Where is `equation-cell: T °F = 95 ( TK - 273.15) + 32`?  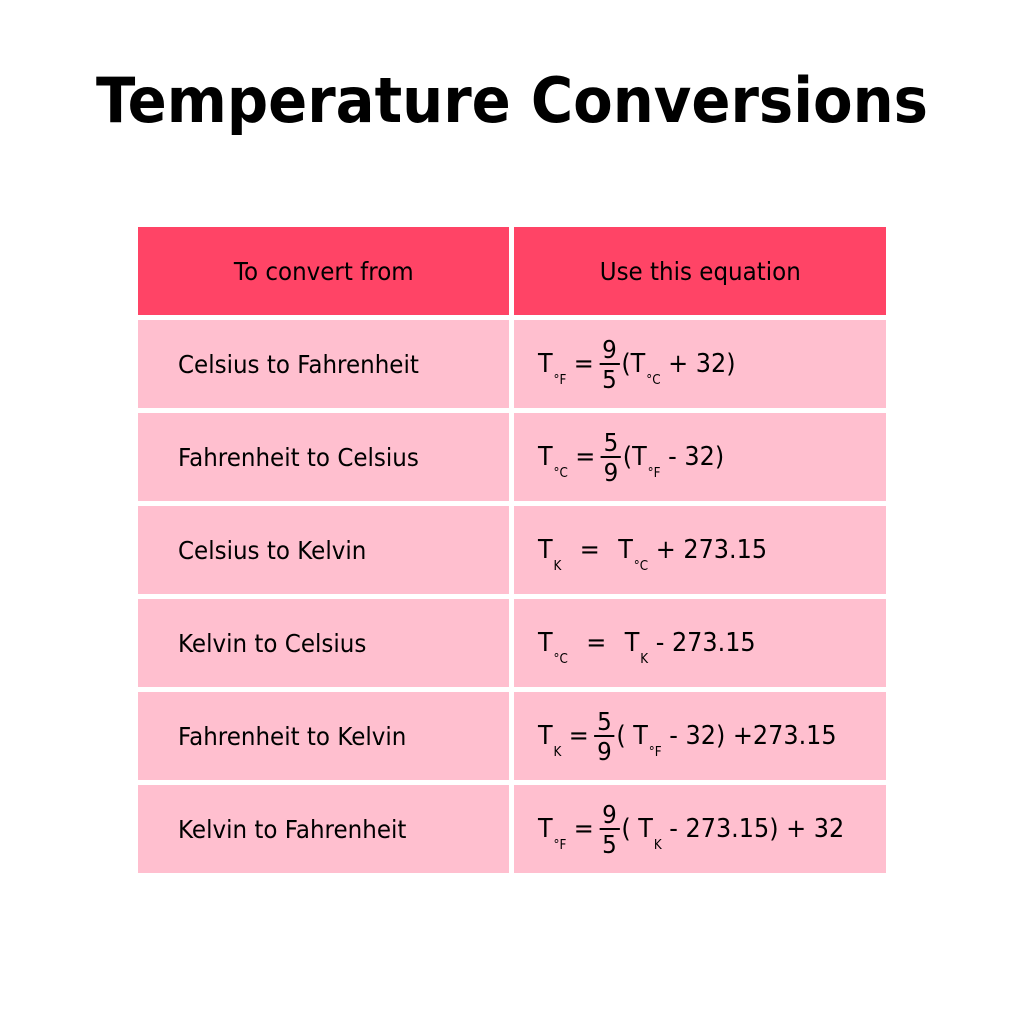 equation-cell: T °F = 95 ( TK - 273.15) + 32 is located at coordinates (700, 829).